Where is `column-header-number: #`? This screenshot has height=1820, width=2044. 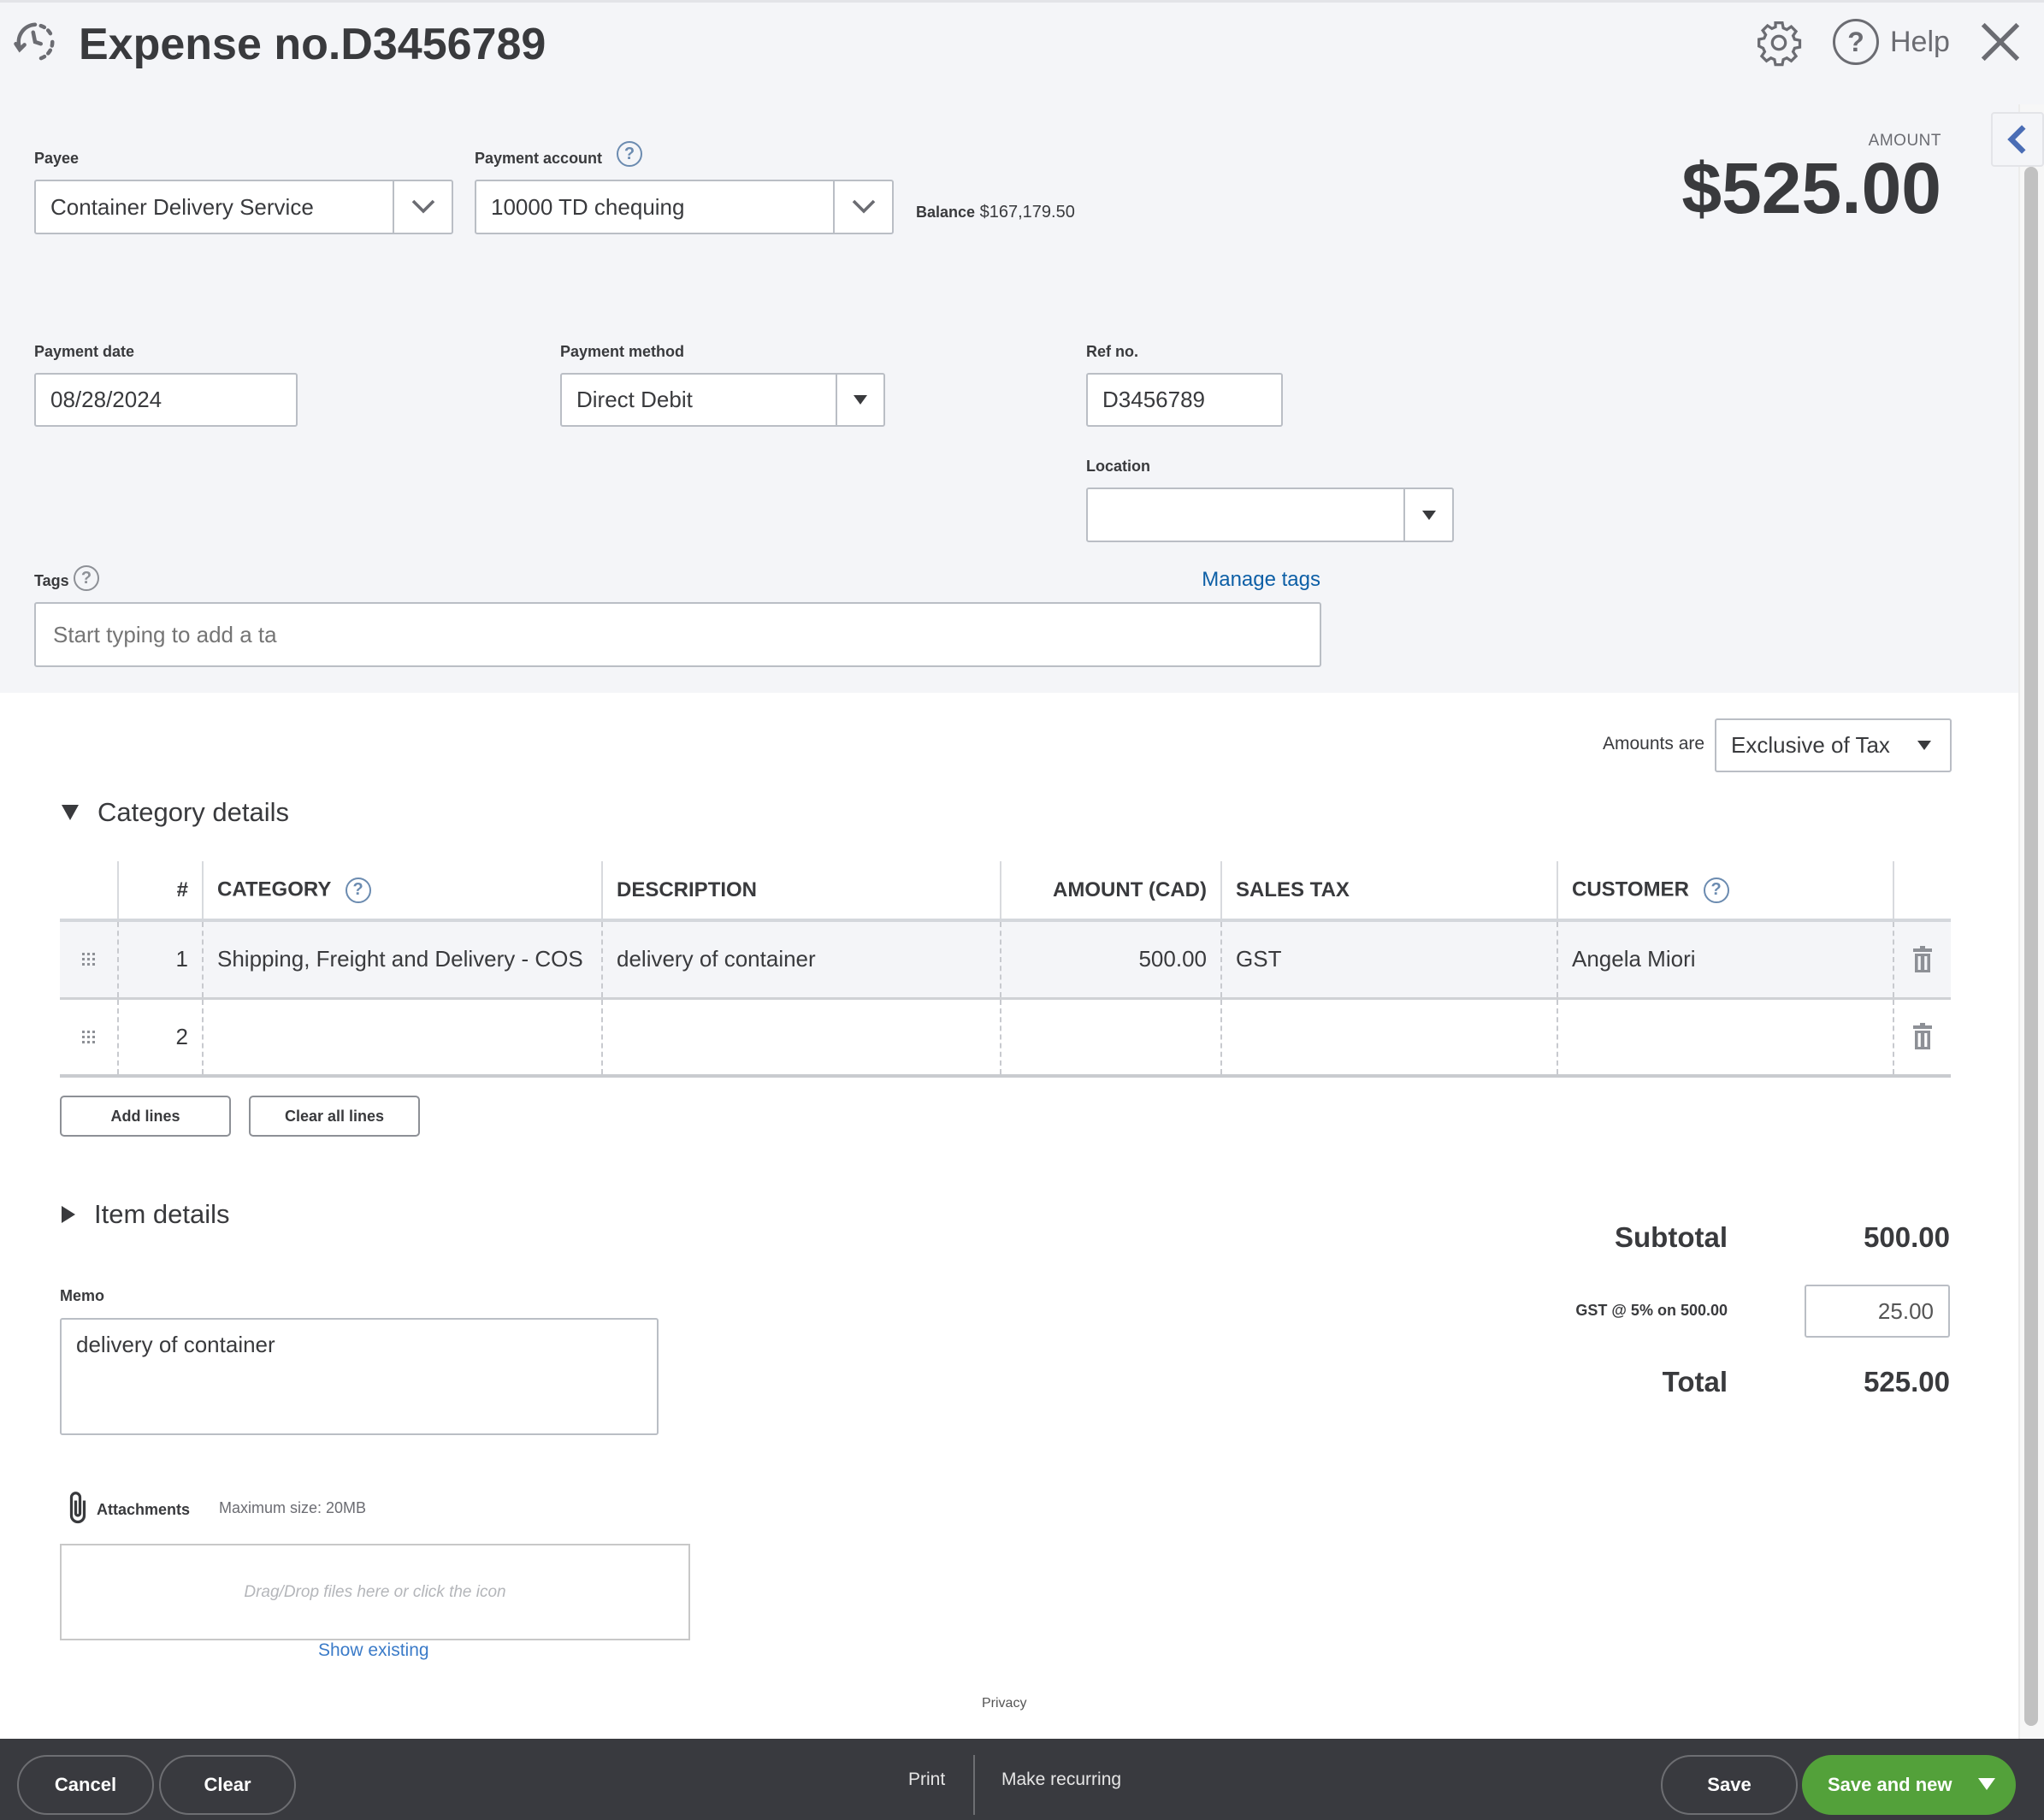
column-header-number: # is located at coordinates (160, 892).